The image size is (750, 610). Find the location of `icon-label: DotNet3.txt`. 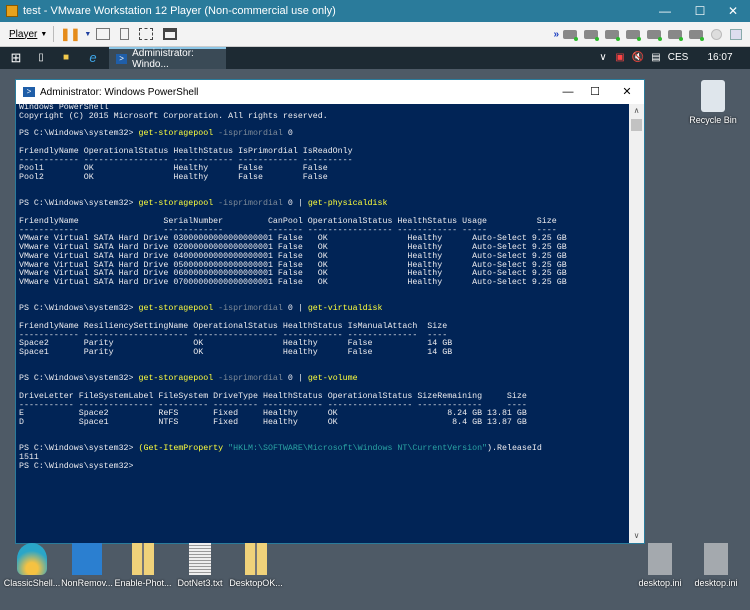

icon-label: DotNet3.txt is located at coordinates (200, 583).